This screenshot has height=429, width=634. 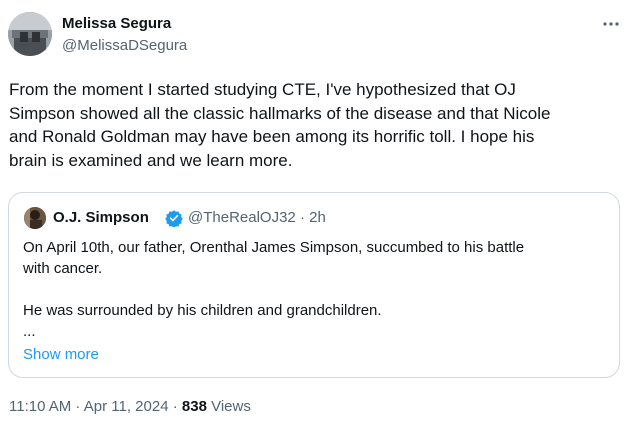 I want to click on more-horizontal-icon, so click(x=611, y=24).